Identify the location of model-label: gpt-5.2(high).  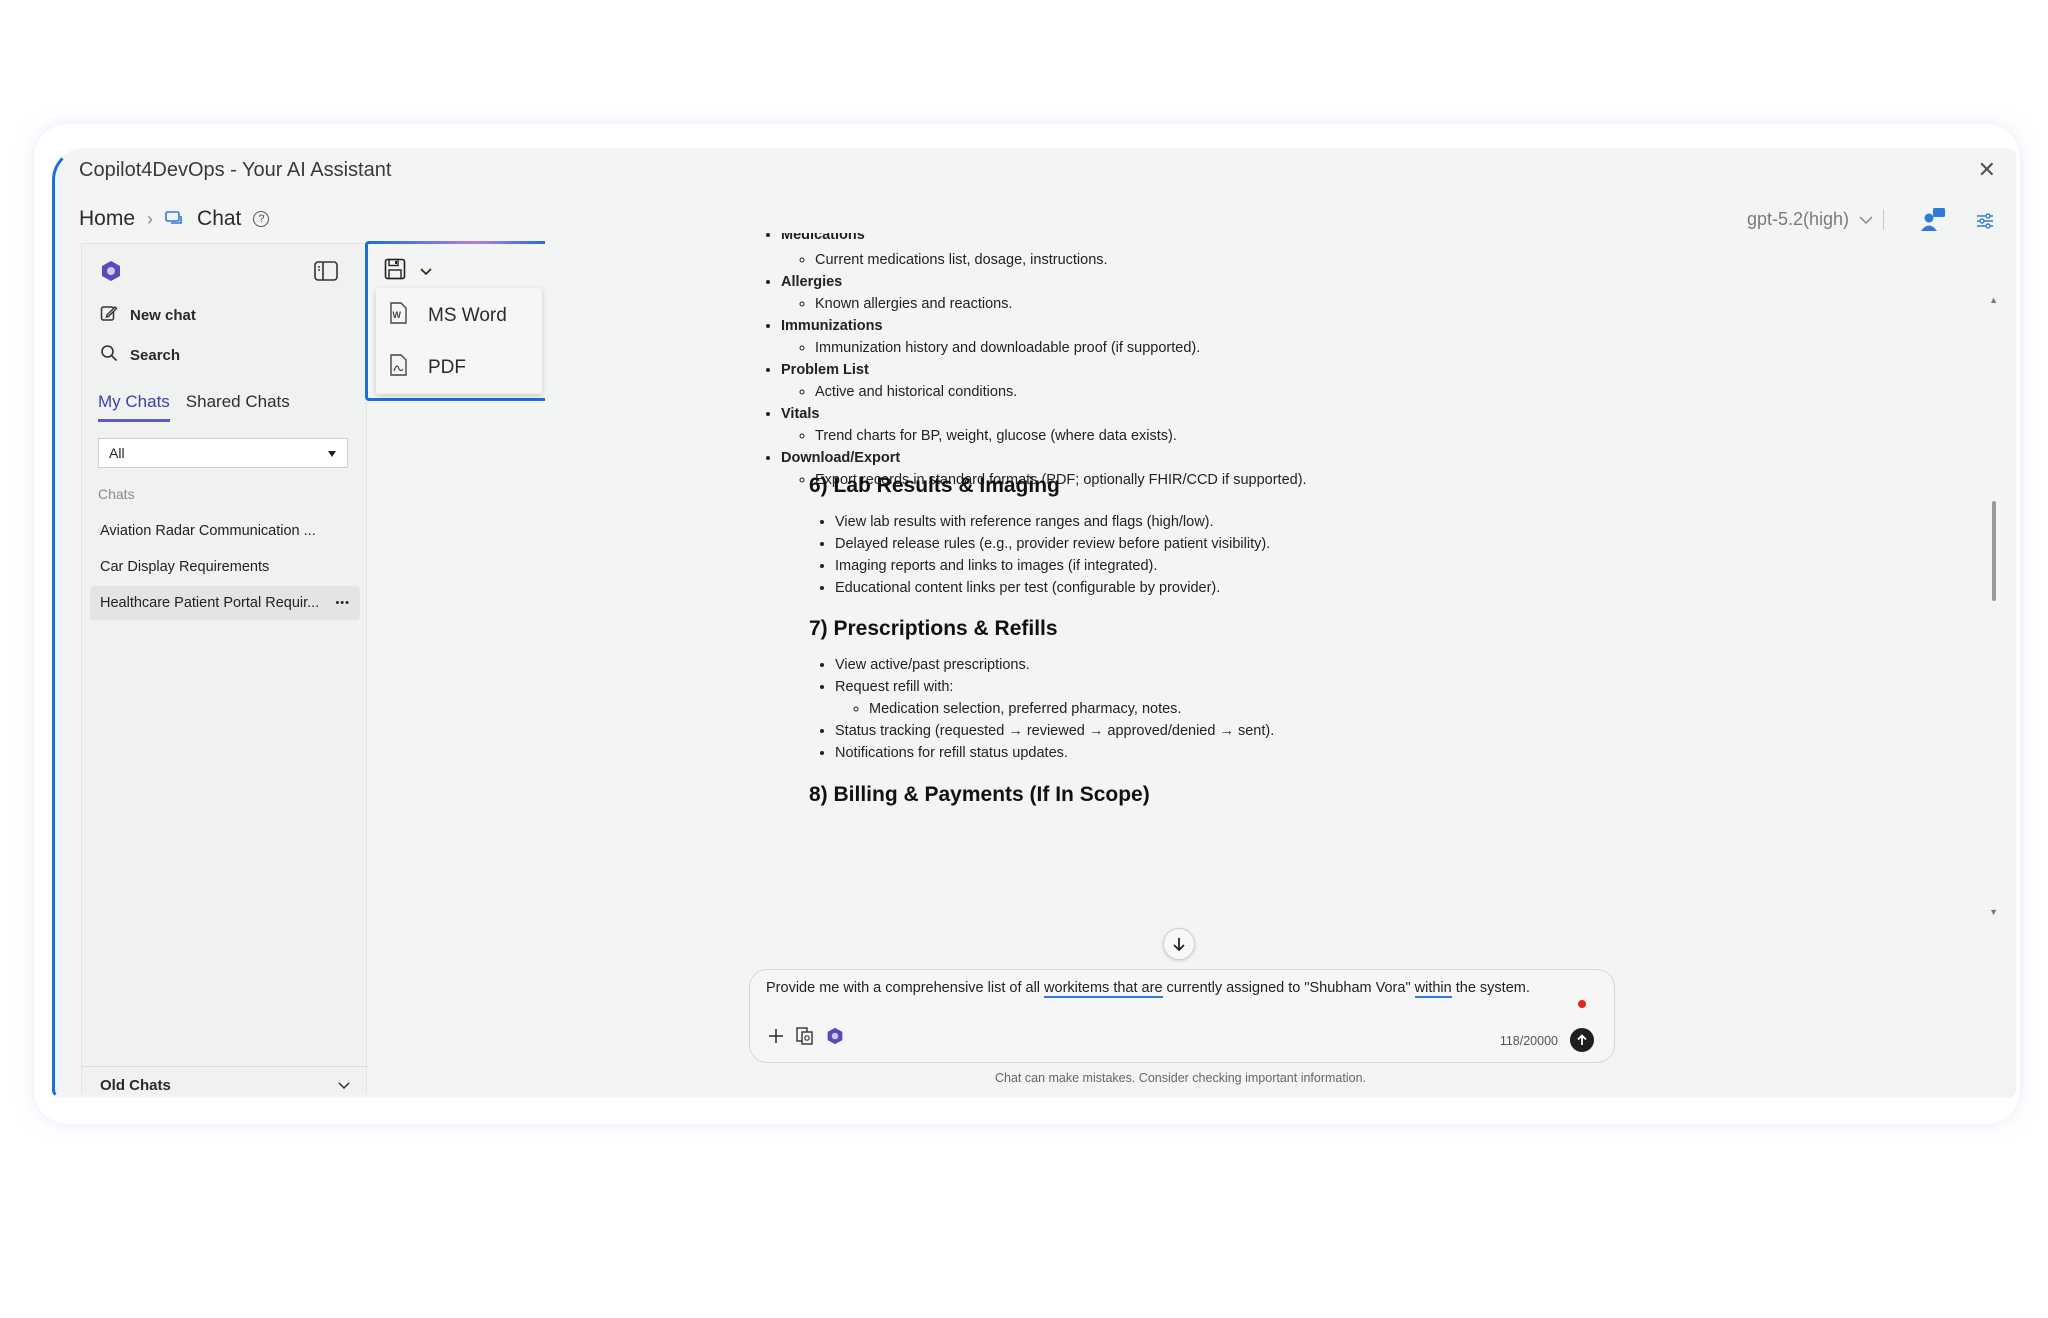
(1797, 219).